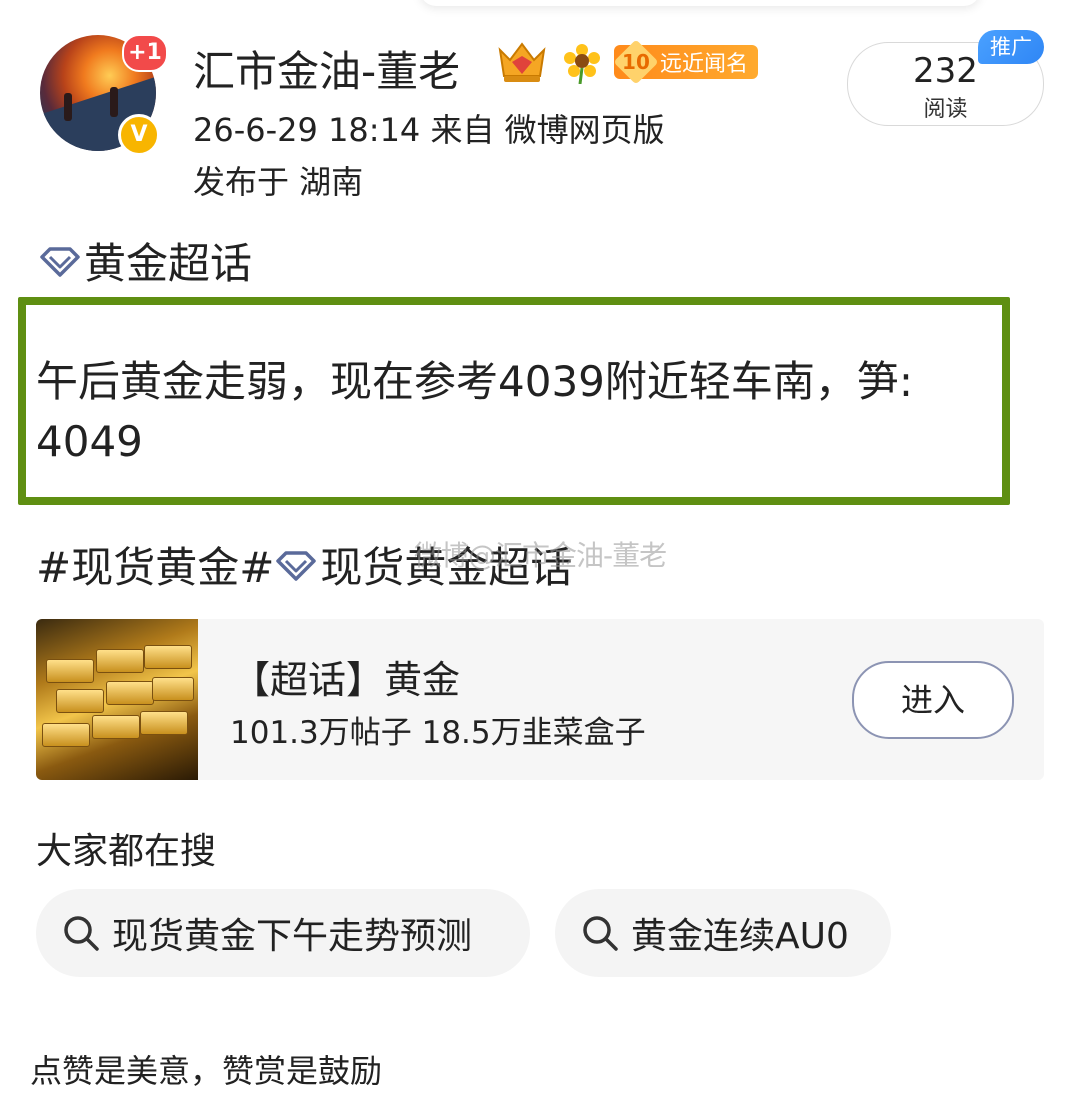 Image resolution: width=1080 pixels, height=1098 pixels. Describe the element at coordinates (126, 851) in the screenshot. I see `search-section-title: 大家都在搜` at that location.